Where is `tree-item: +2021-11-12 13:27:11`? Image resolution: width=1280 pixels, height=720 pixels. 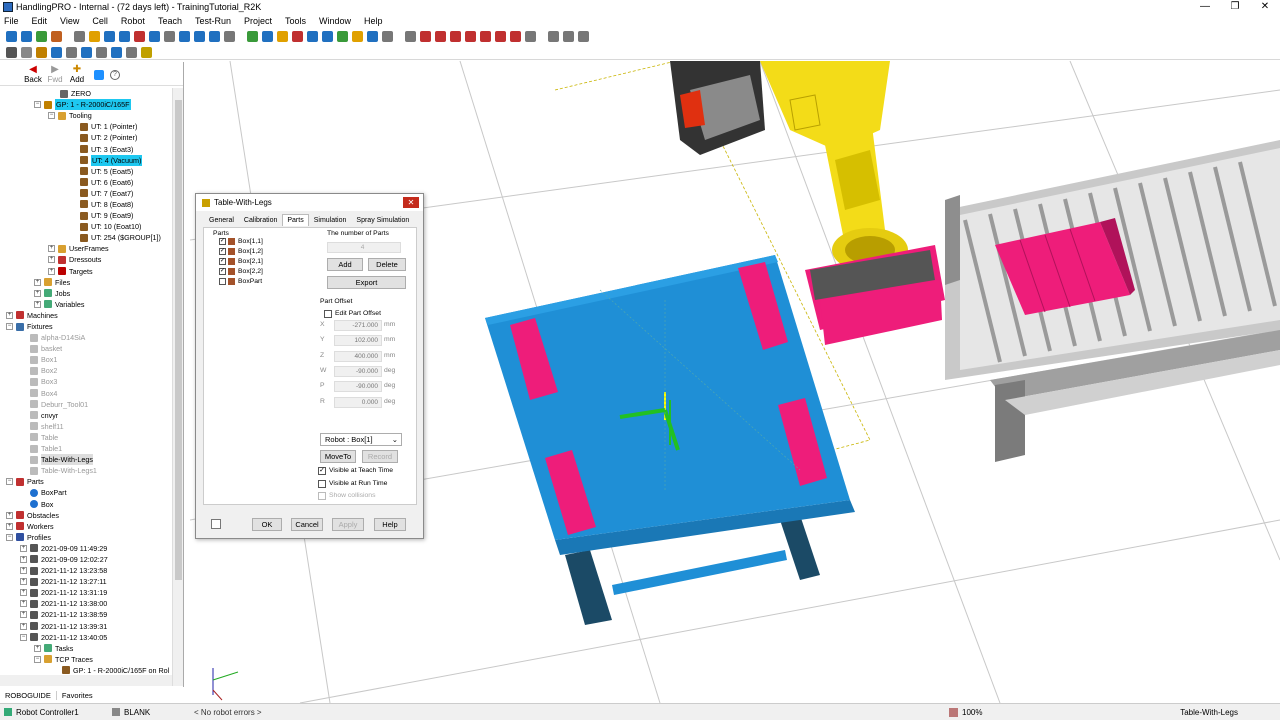 tree-item: +2021-11-12 13:27:11 is located at coordinates (86, 581).